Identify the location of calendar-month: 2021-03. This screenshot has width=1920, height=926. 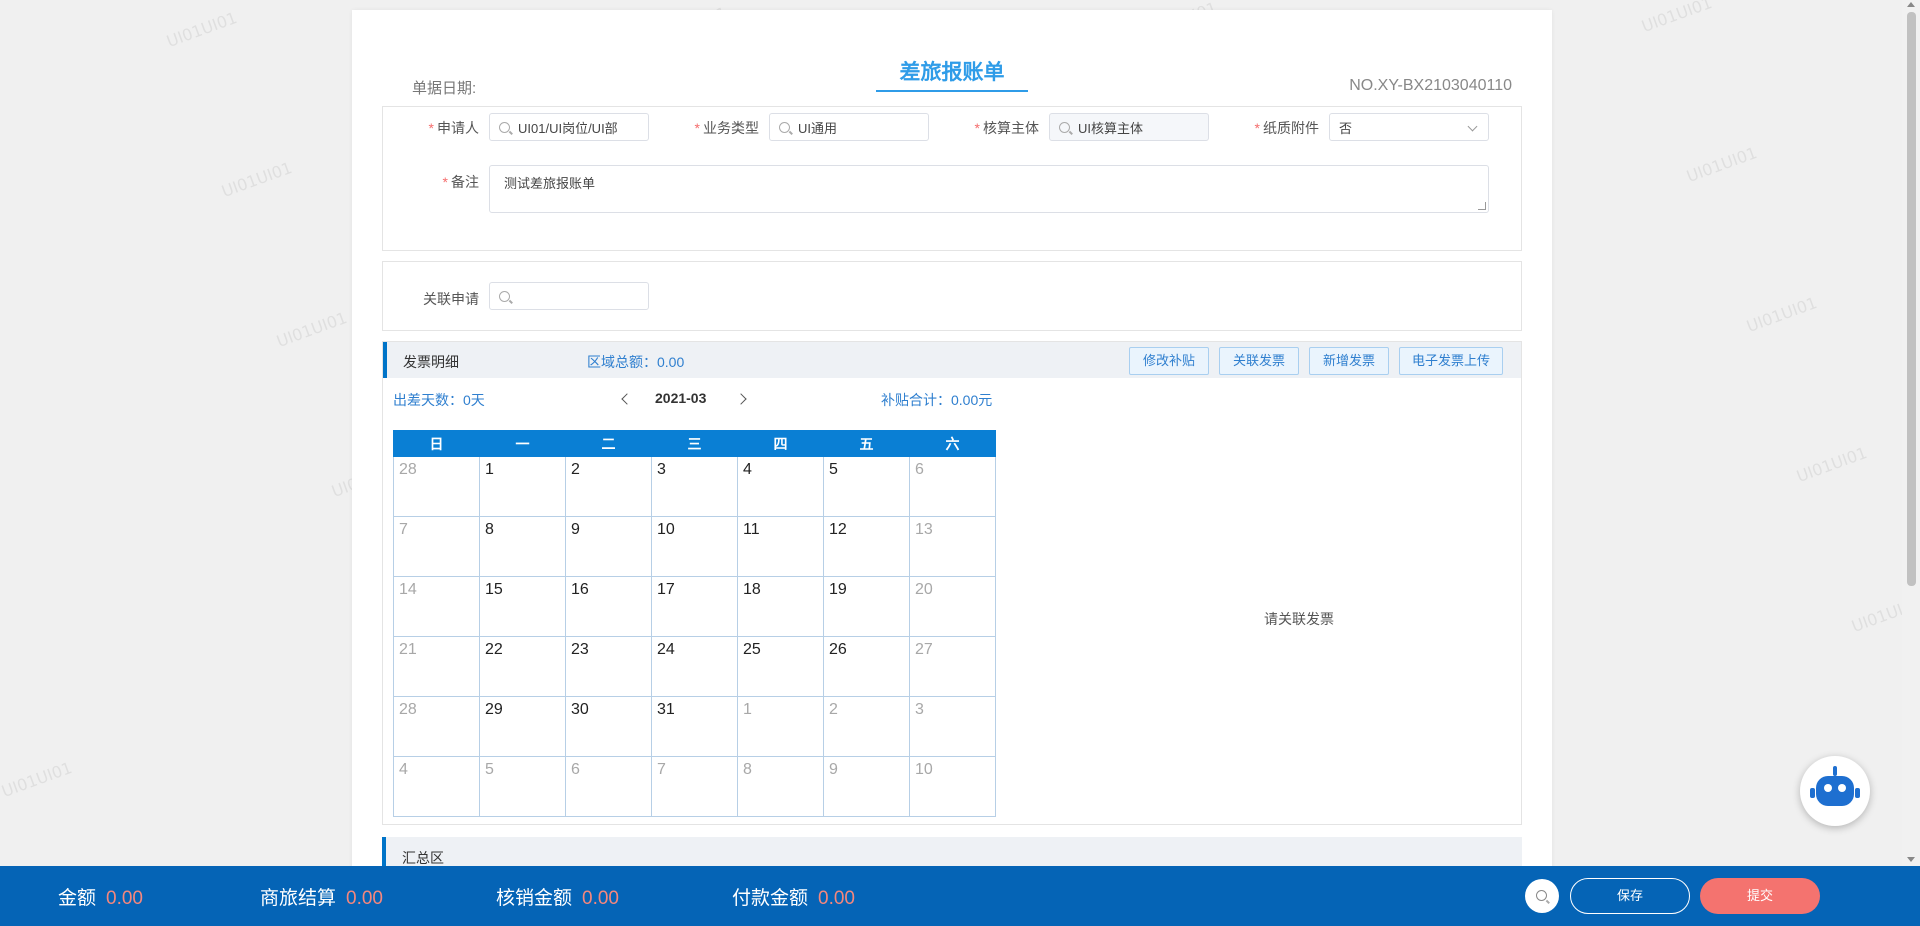
(681, 398).